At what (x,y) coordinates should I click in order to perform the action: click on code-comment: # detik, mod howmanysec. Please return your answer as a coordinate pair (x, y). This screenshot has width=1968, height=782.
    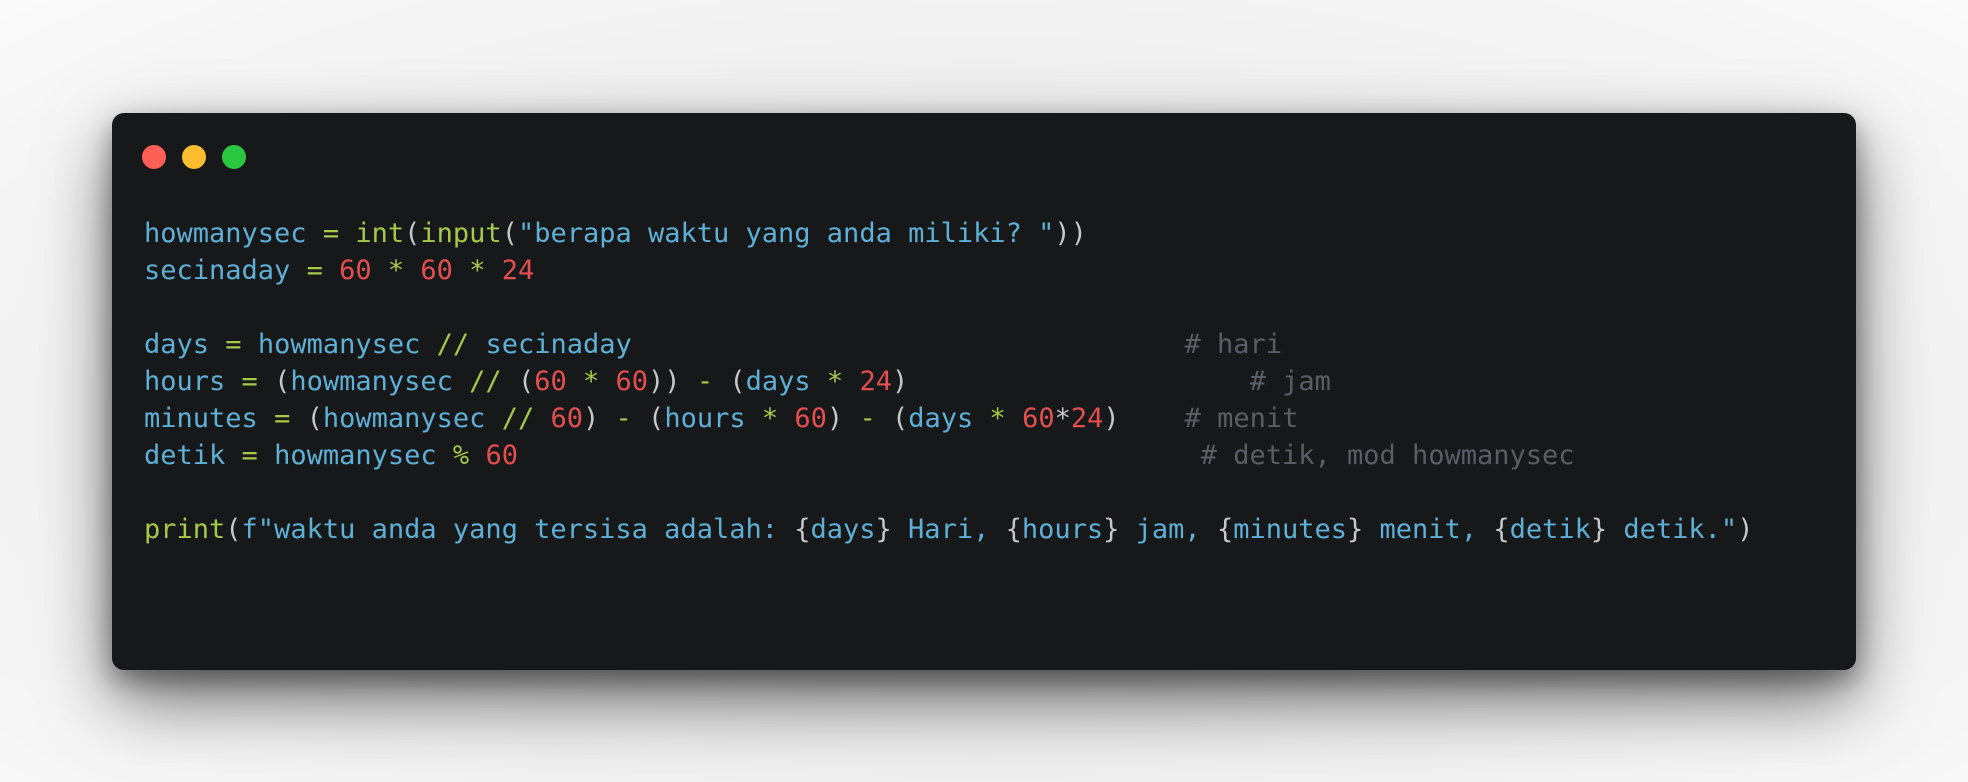
    Looking at the image, I should click on (1387, 455).